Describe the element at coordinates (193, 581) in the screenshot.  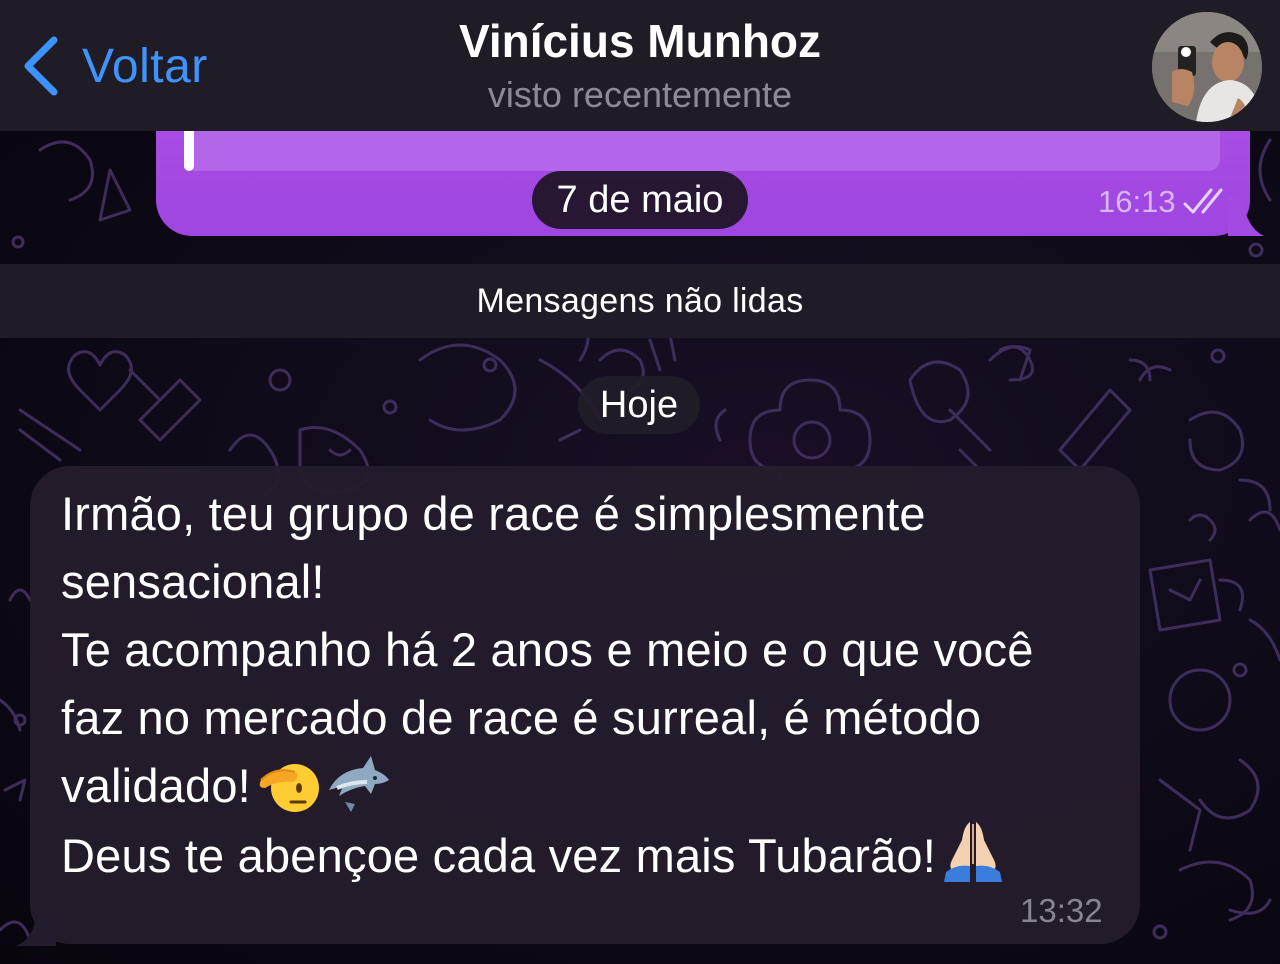
I see `message-line: sensacional!` at that location.